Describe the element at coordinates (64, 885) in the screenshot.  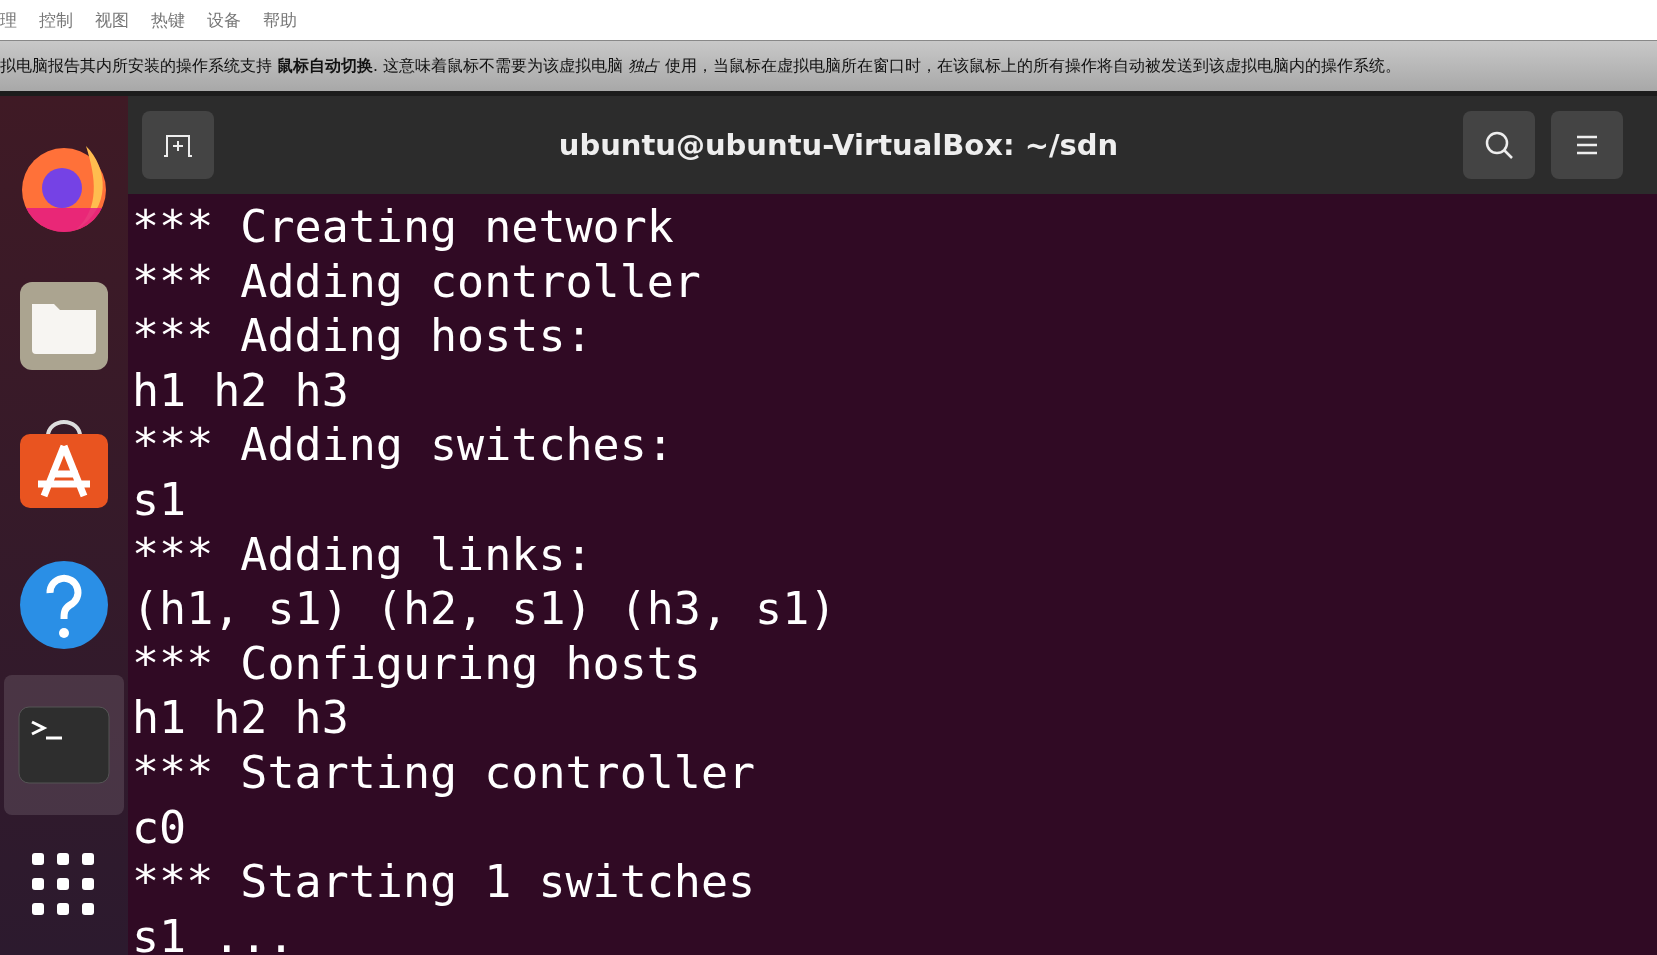
I see `app-grid-icon` at that location.